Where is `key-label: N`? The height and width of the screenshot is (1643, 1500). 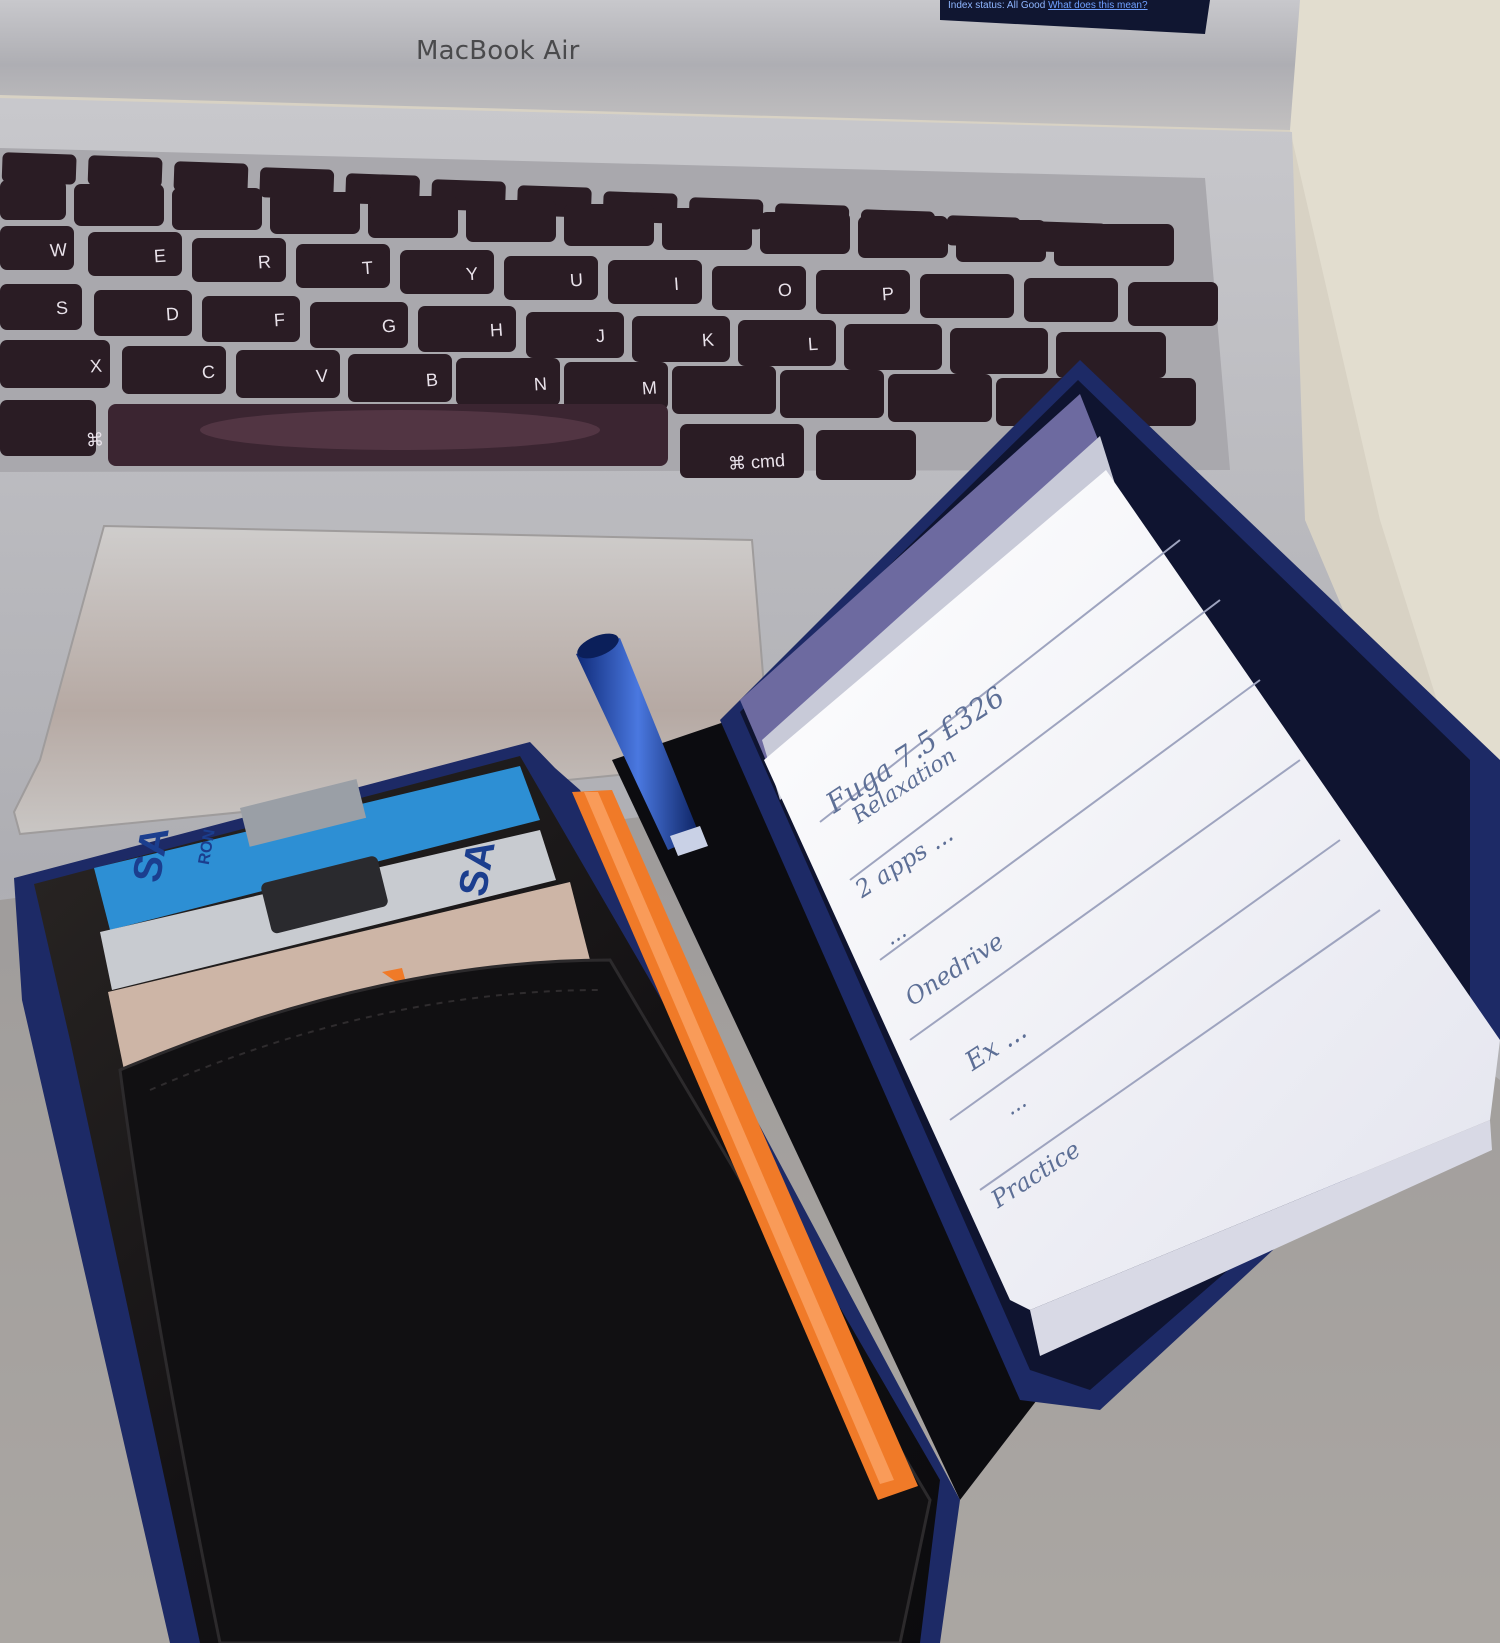
key-label: N is located at coordinates (540, 385).